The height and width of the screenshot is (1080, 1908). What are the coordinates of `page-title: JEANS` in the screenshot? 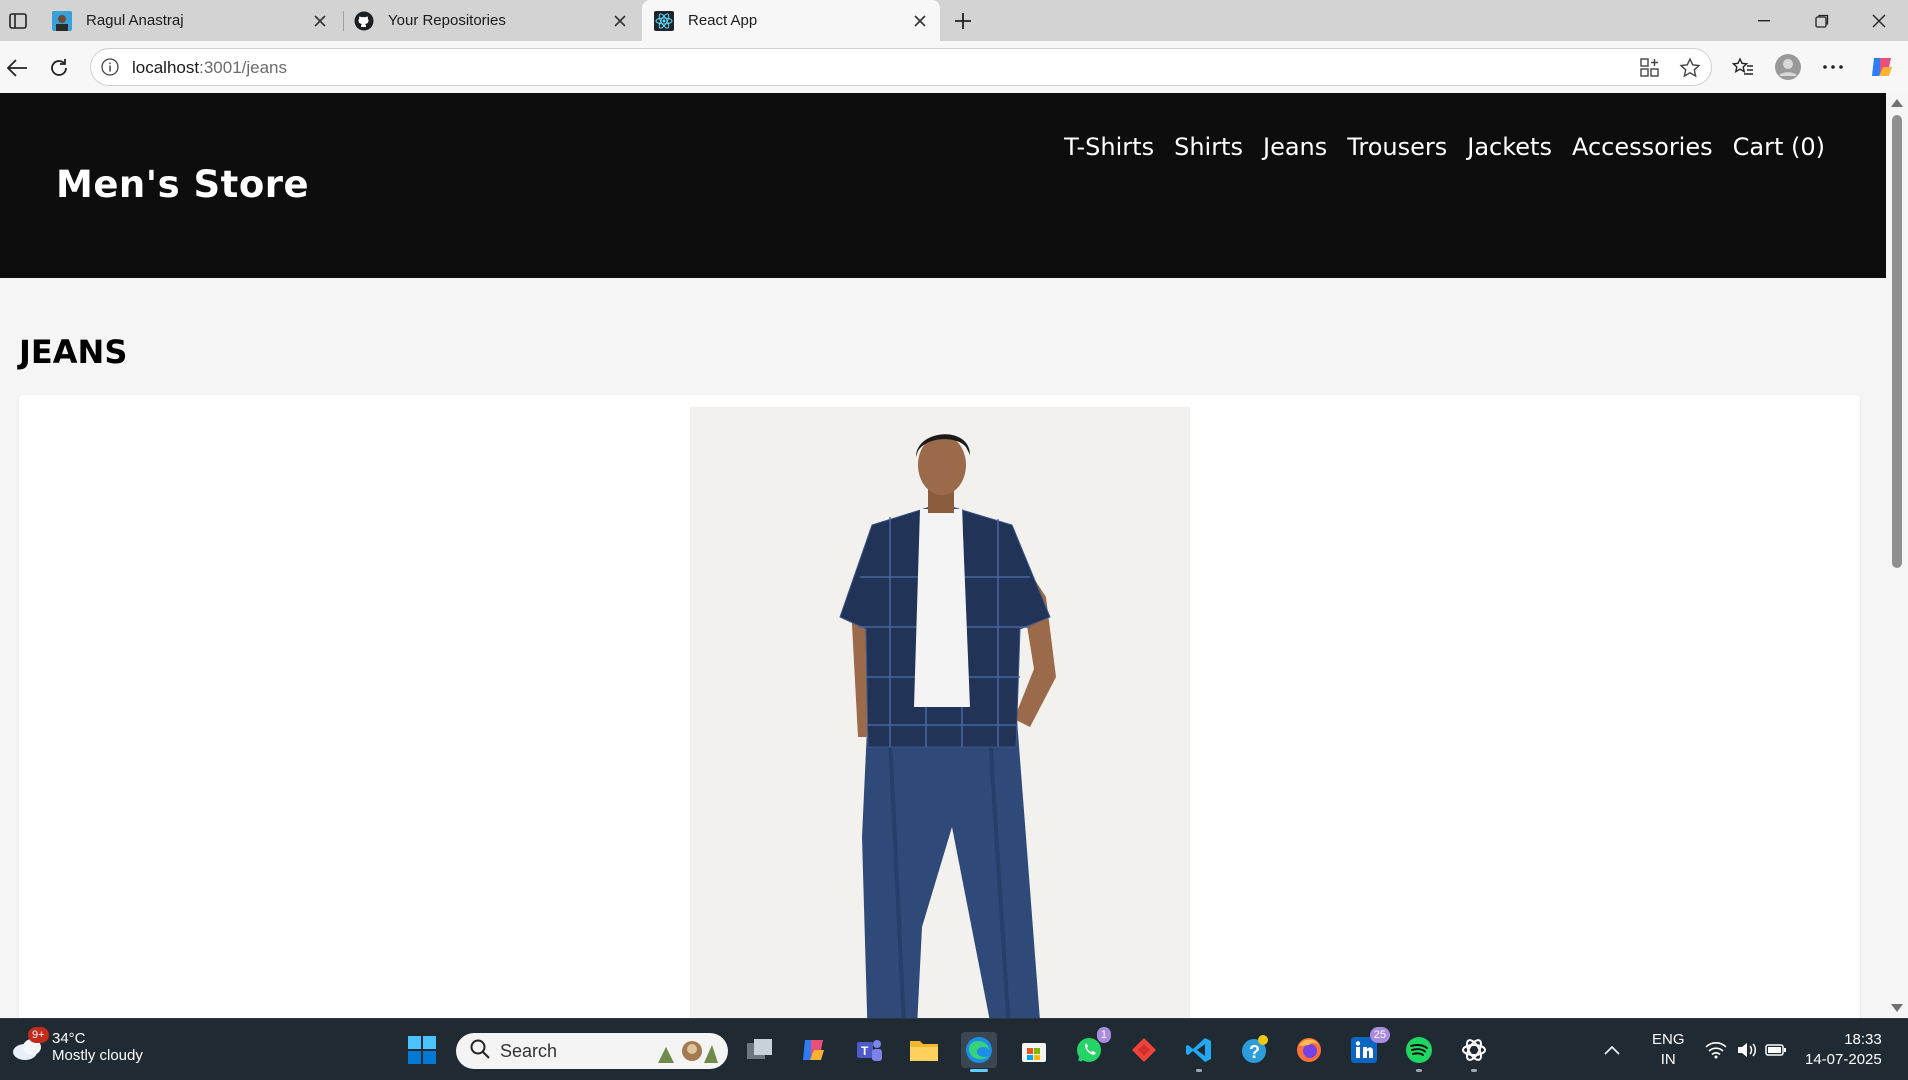 It's located at (73, 352).